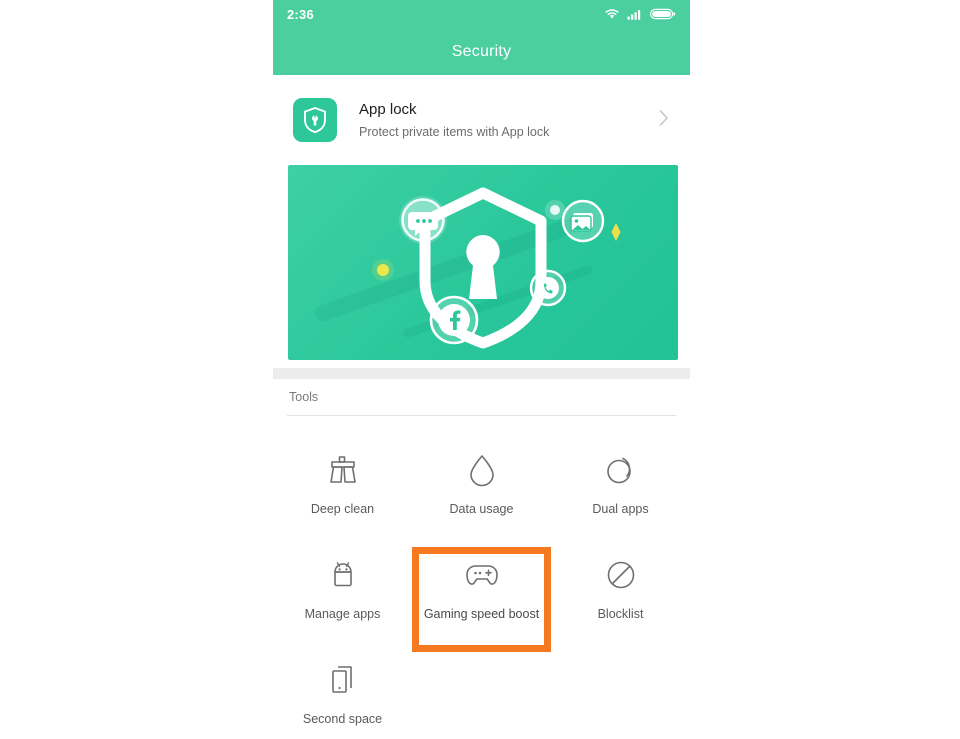 The image size is (960, 739). I want to click on tools-row: Second space, so click(481, 695).